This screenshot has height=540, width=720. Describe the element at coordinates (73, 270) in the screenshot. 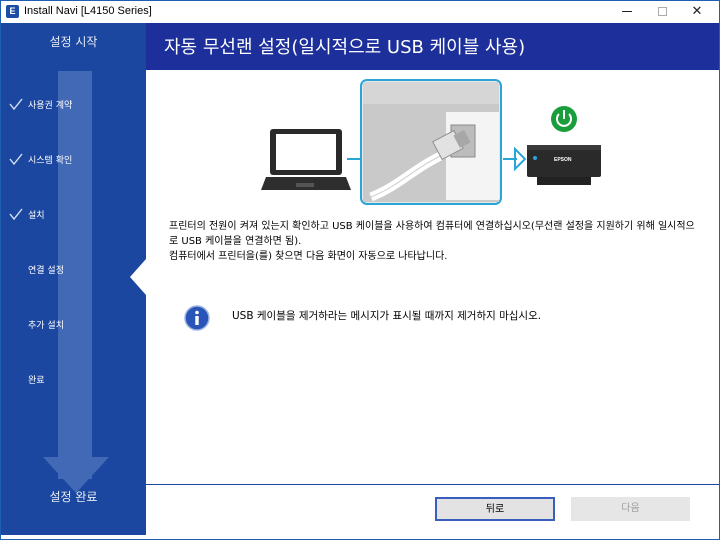

I see `step-connection-setup: 연결 설정` at that location.